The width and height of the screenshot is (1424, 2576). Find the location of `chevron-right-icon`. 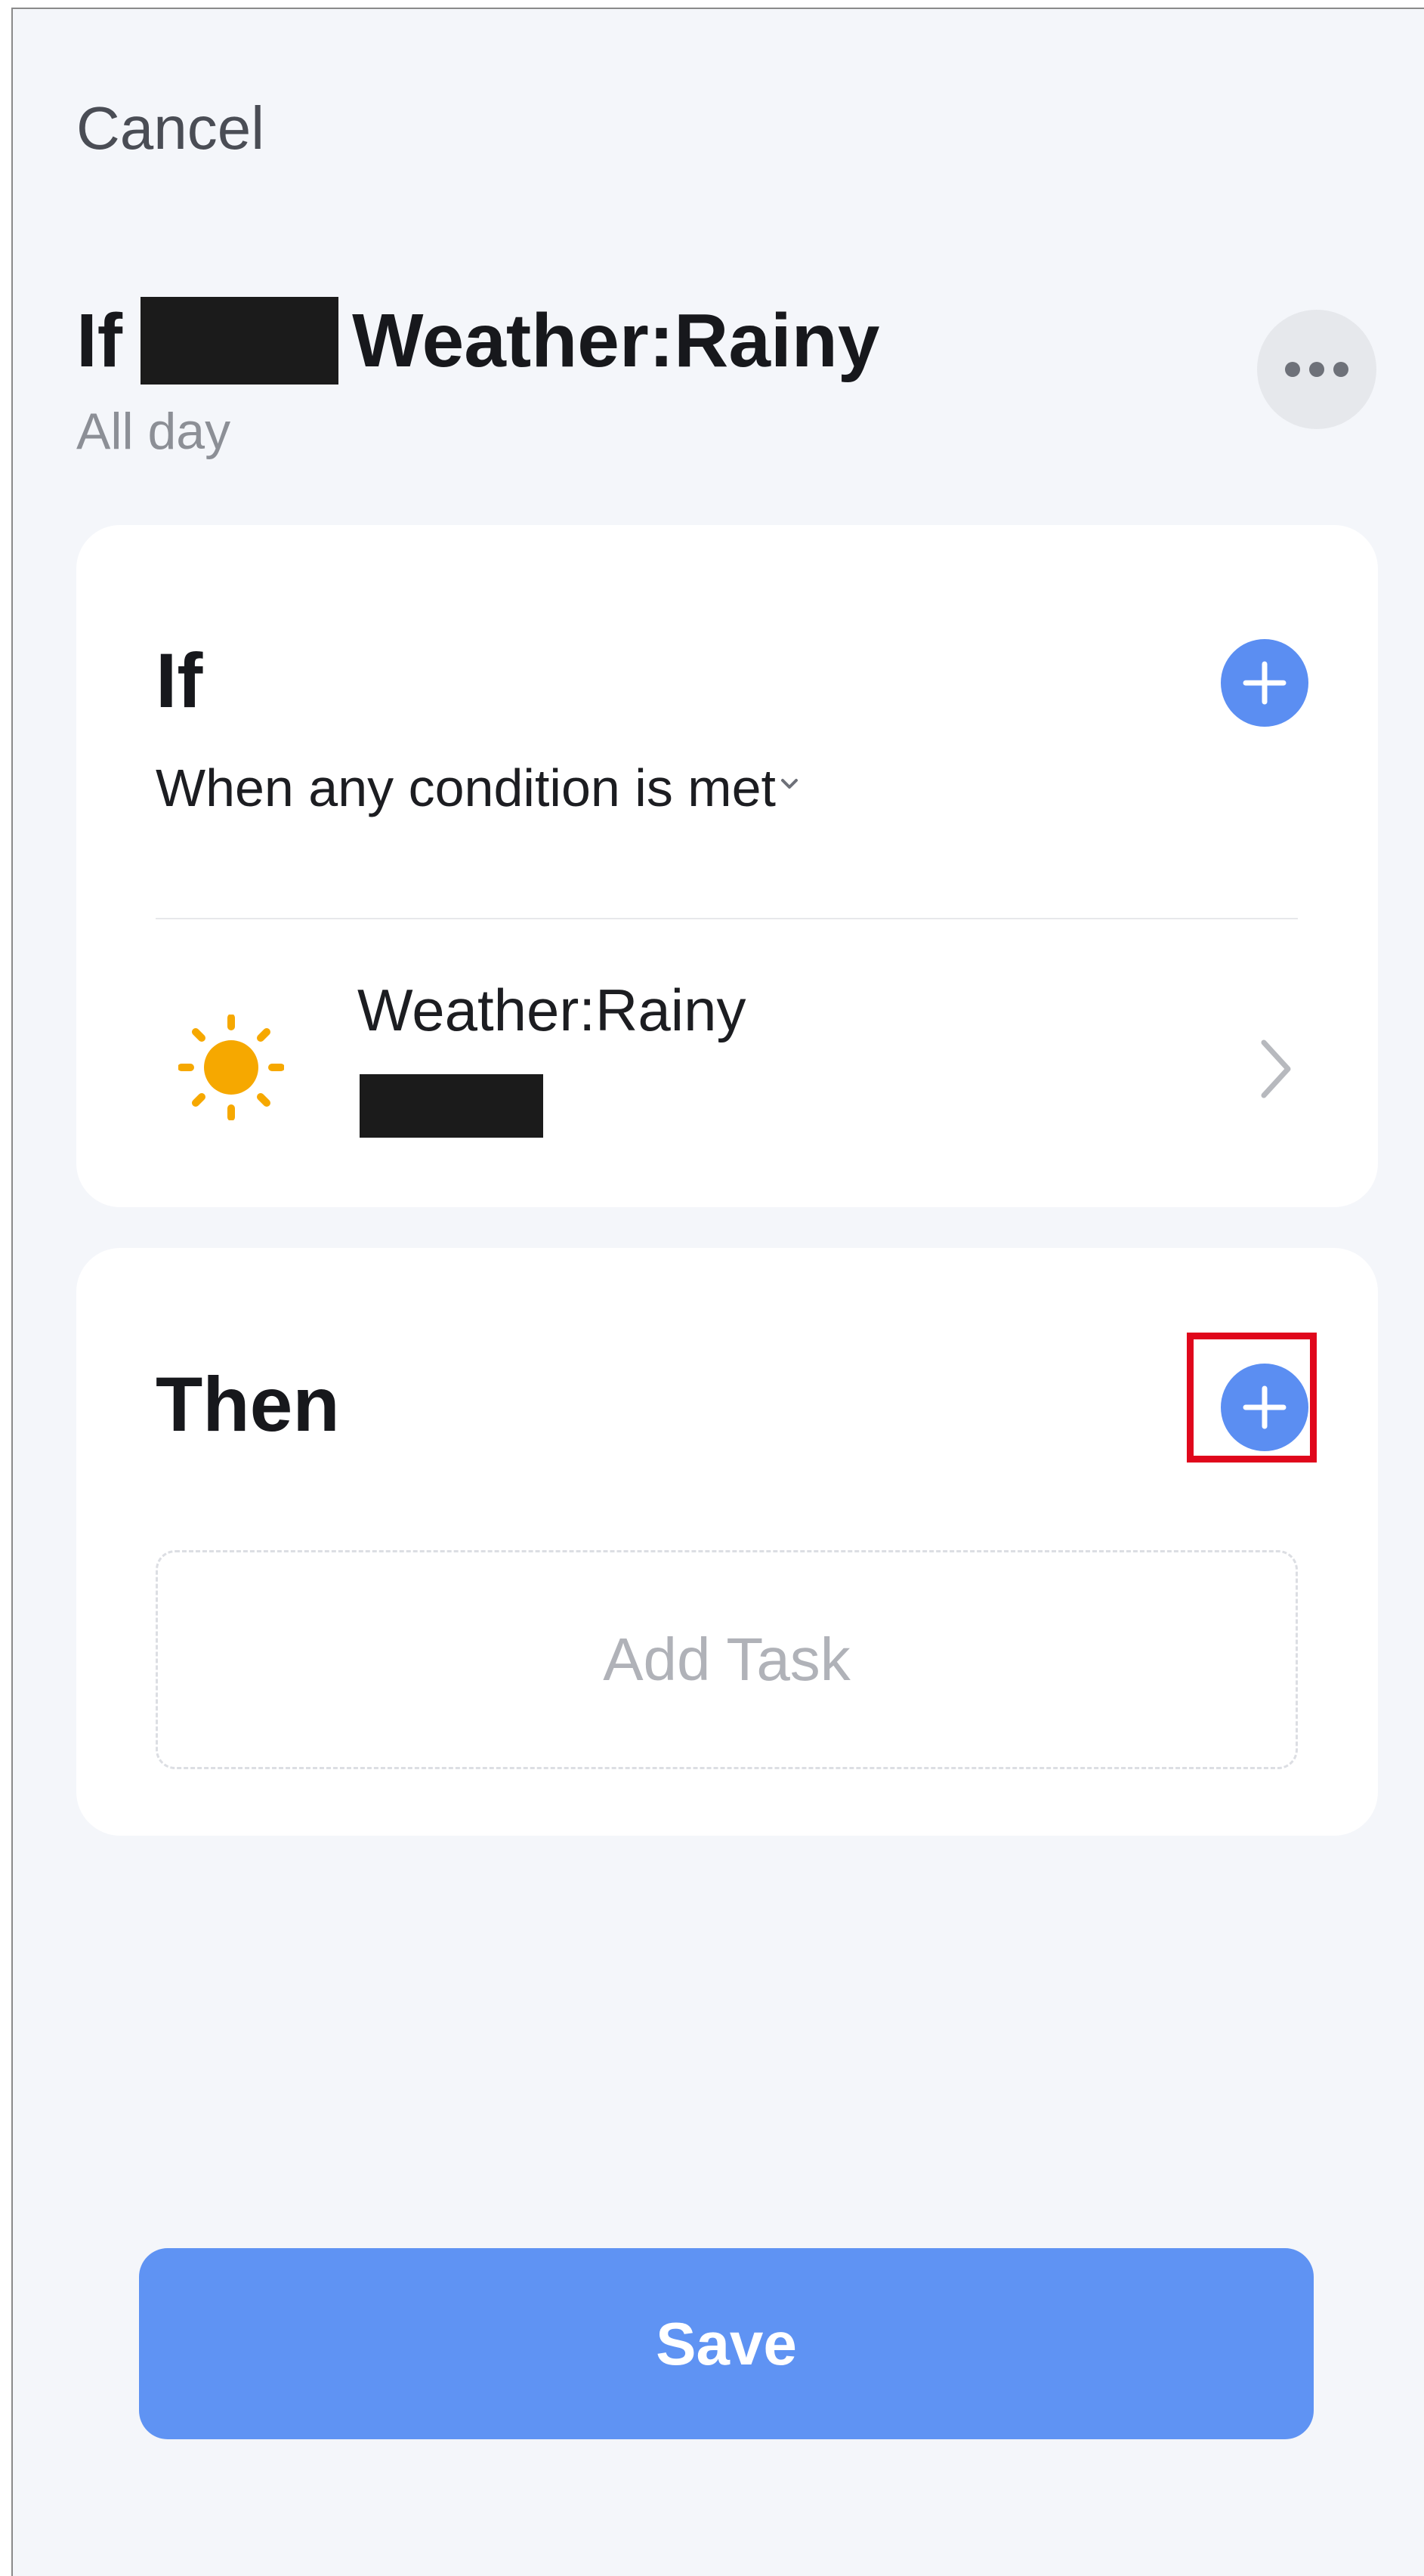

chevron-right-icon is located at coordinates (1276, 1068).